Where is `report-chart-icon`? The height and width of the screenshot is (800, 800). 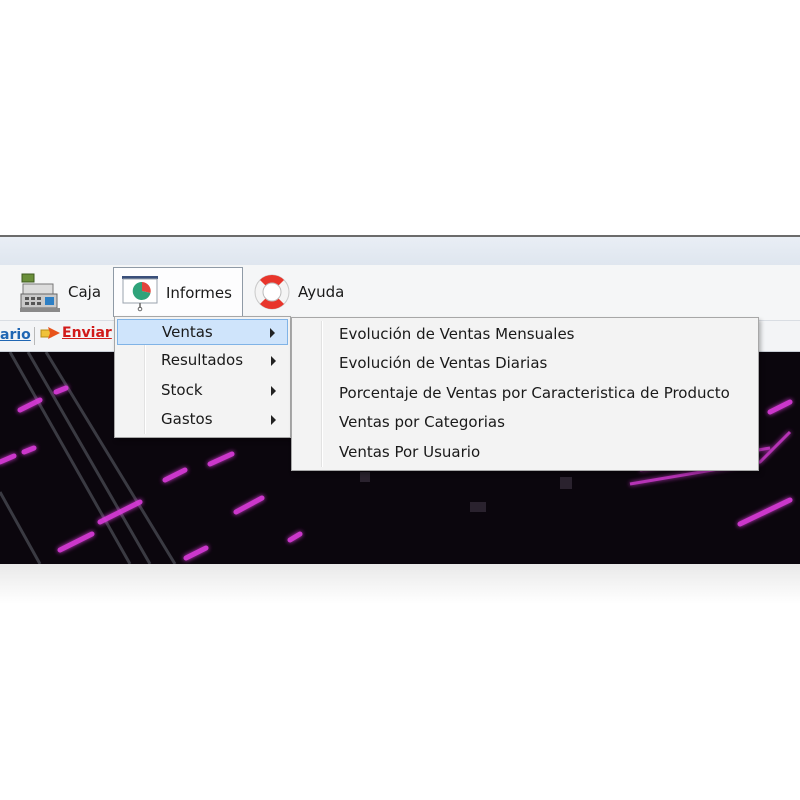
report-chart-icon is located at coordinates (140, 293).